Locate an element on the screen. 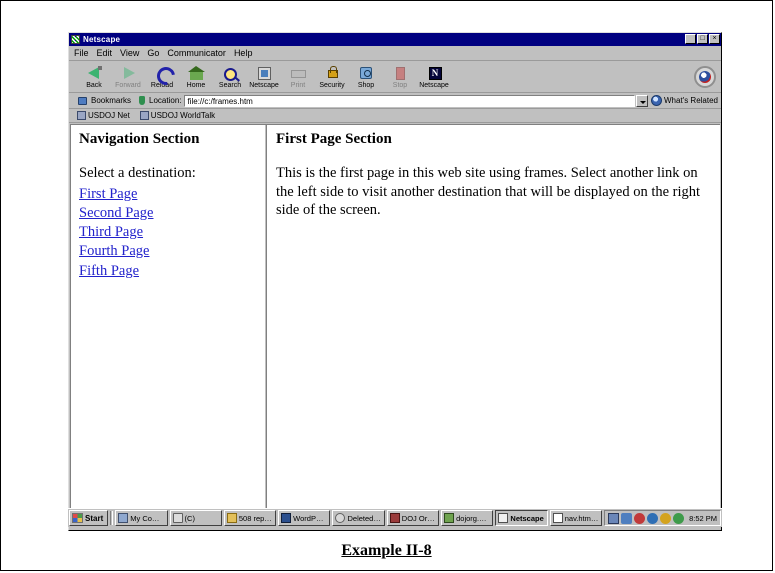 The image size is (775, 573). search-icon is located at coordinates (230, 73).